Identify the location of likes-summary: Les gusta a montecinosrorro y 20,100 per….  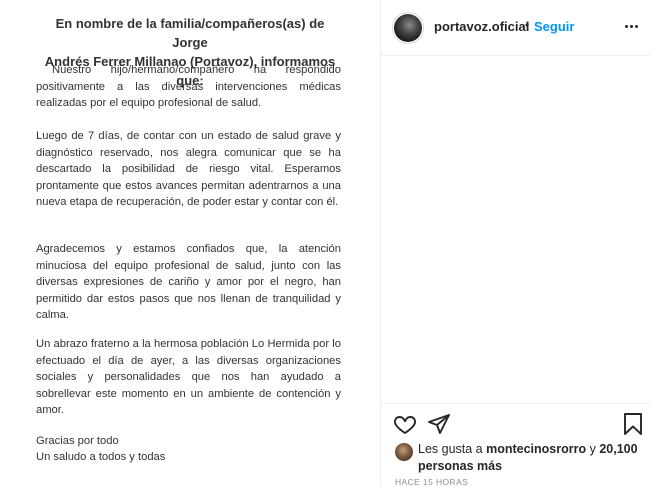
(530, 458).